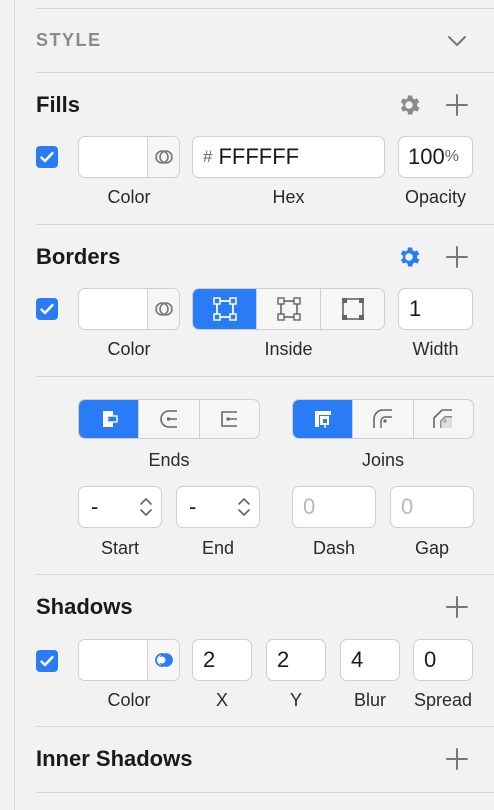  I want to click on join-bevel-option, so click(442, 419).